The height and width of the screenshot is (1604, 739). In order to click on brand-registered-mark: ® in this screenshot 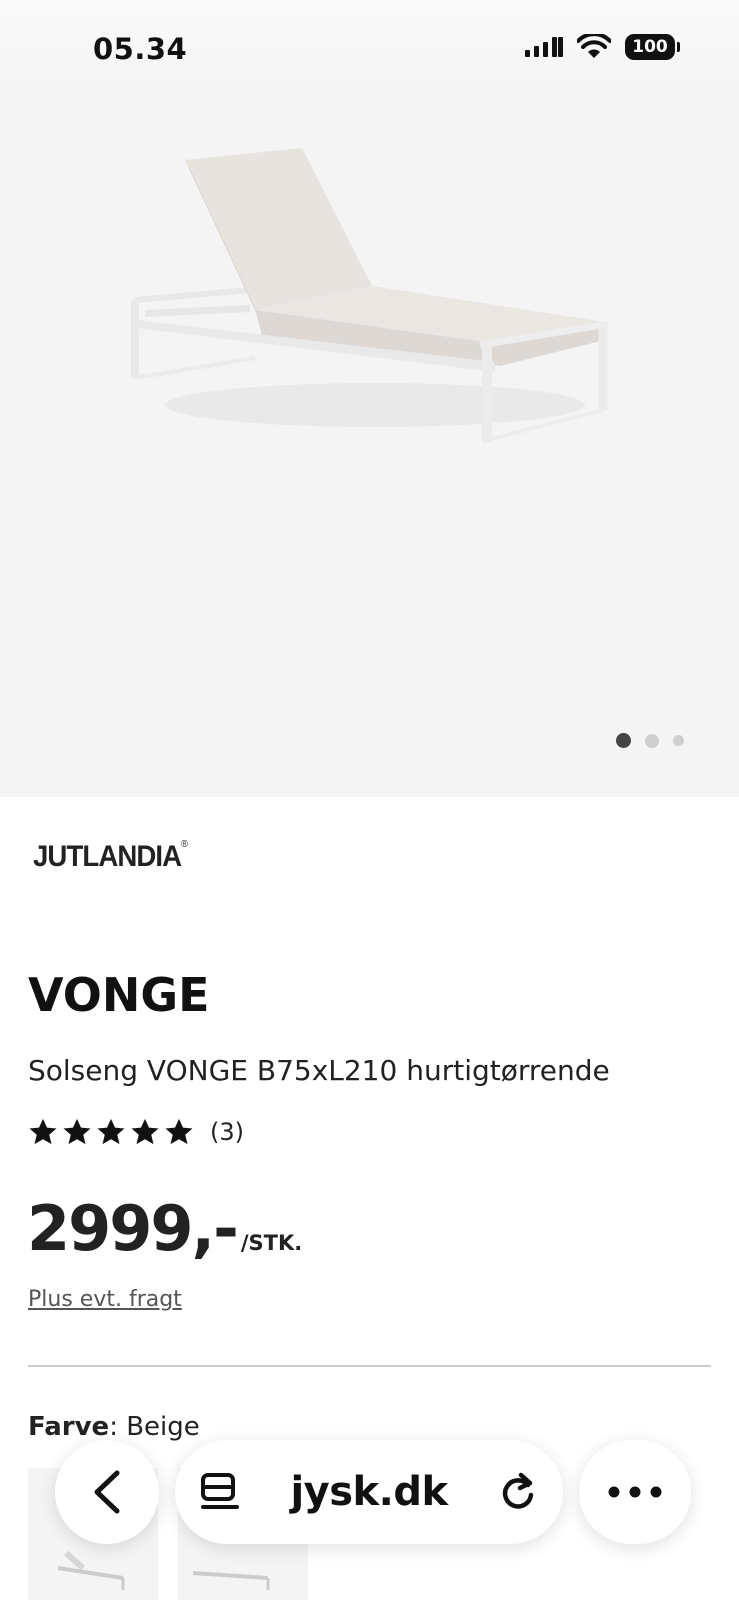, I will do `click(184, 844)`.